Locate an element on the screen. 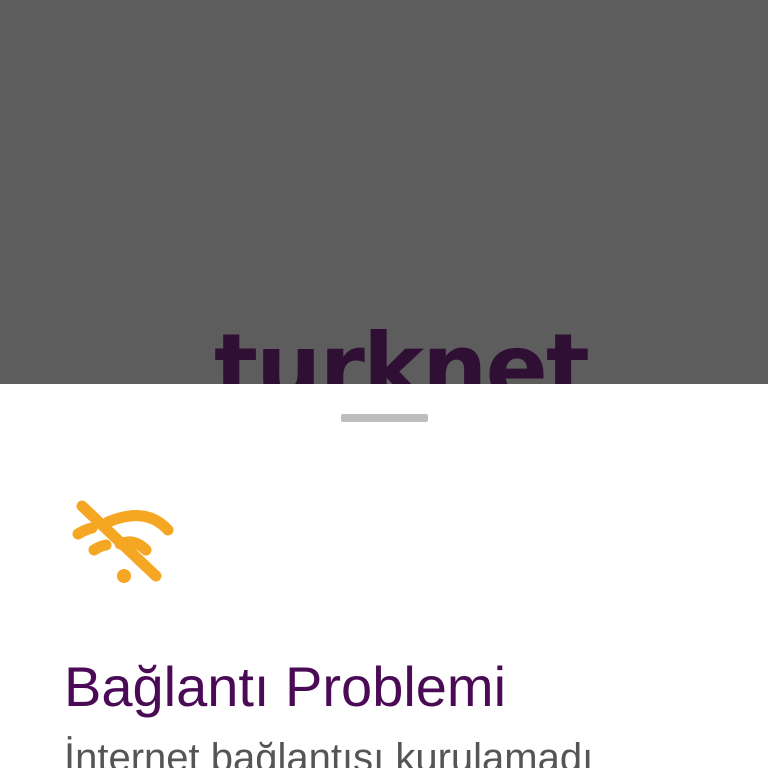 This screenshot has width=768, height=768. sheet-drag-handle is located at coordinates (384, 418).